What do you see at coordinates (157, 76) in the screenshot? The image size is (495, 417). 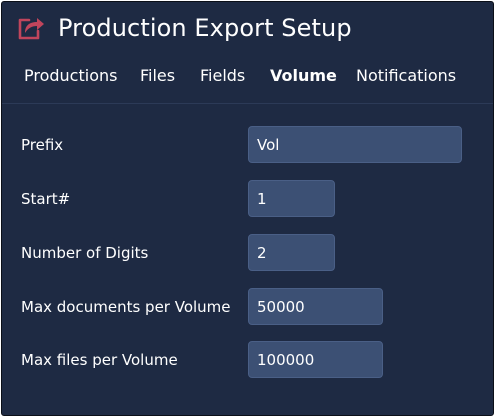 I see `tab-files: Files` at bounding box center [157, 76].